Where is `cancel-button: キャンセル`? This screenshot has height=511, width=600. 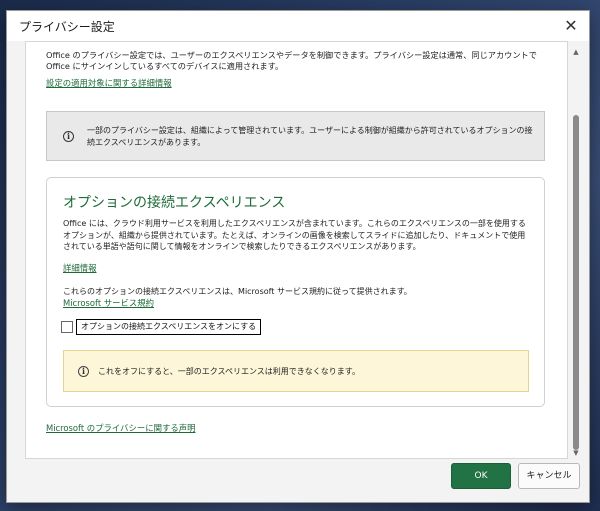 cancel-button: キャンセル is located at coordinates (549, 476).